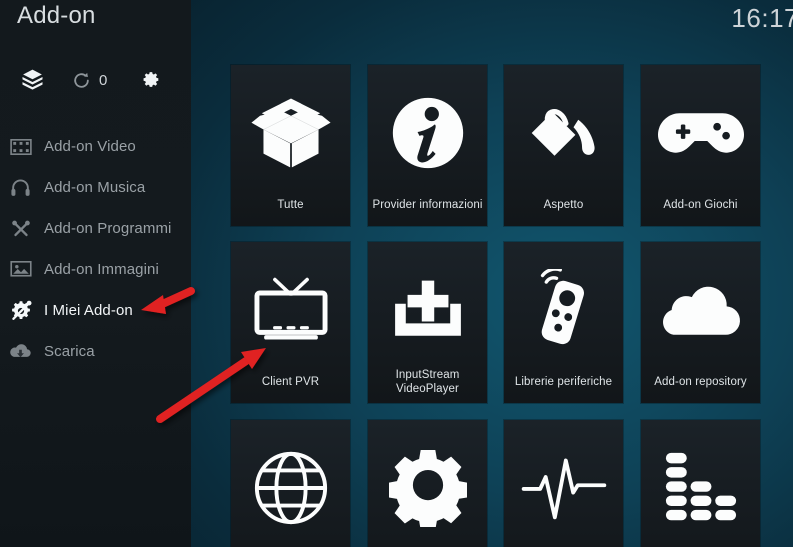  I want to click on info-circle-icon, so click(427, 133).